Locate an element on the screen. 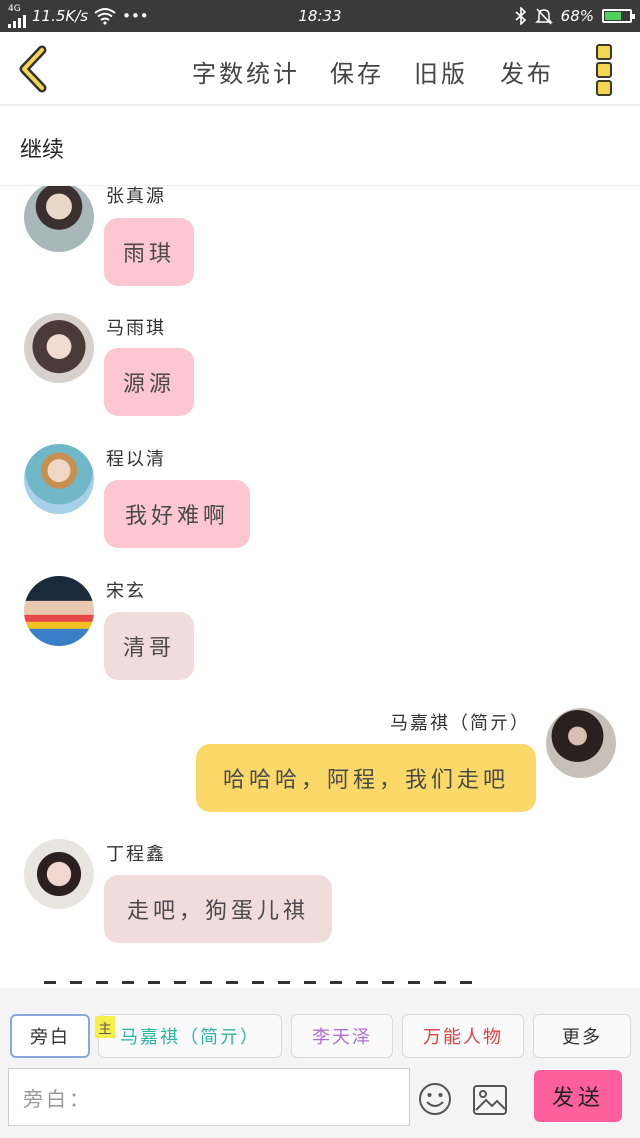 The width and height of the screenshot is (640, 1138). role-tab-ma-jiaqi: 马嘉祺（简亓） is located at coordinates (190, 1036).